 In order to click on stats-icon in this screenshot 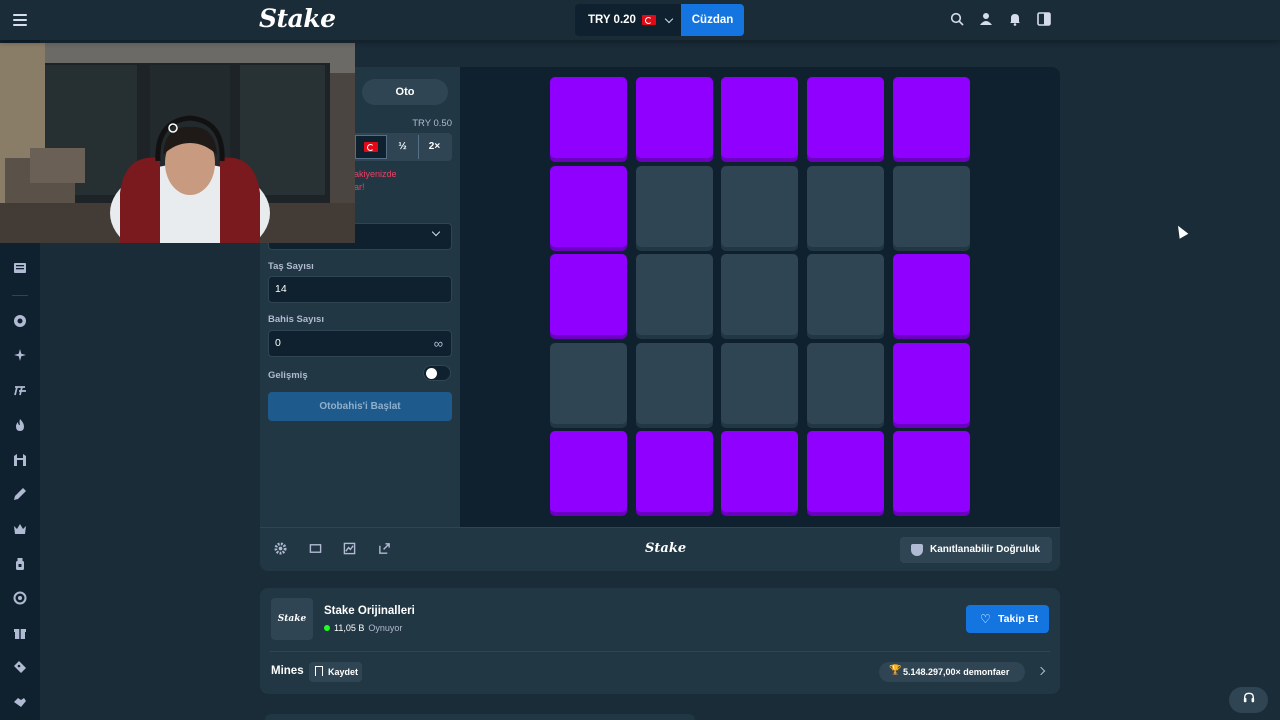, I will do `click(349, 549)`.